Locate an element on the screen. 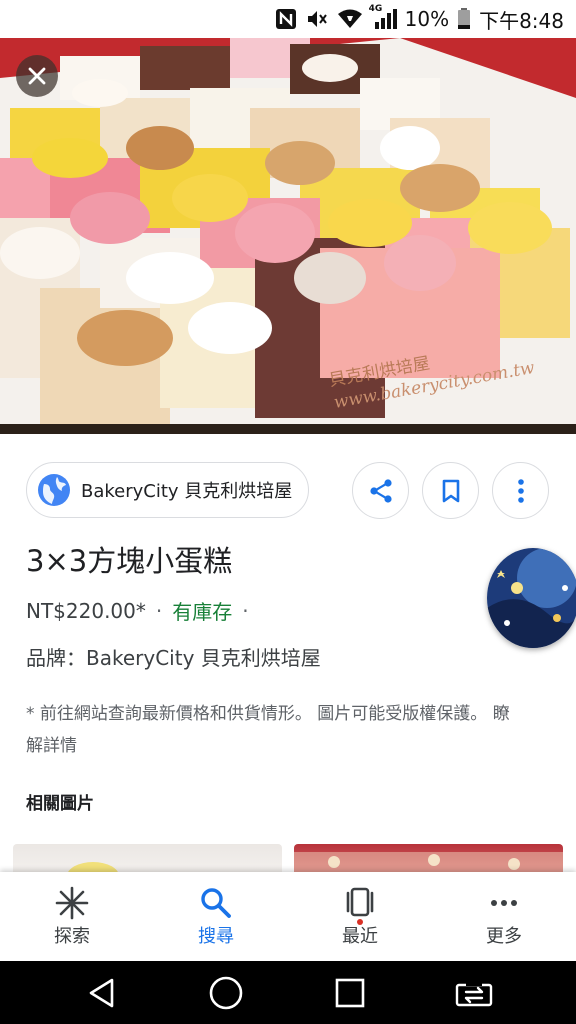 This screenshot has height=1024, width=576. bookmark-icon is located at coordinates (450, 490).